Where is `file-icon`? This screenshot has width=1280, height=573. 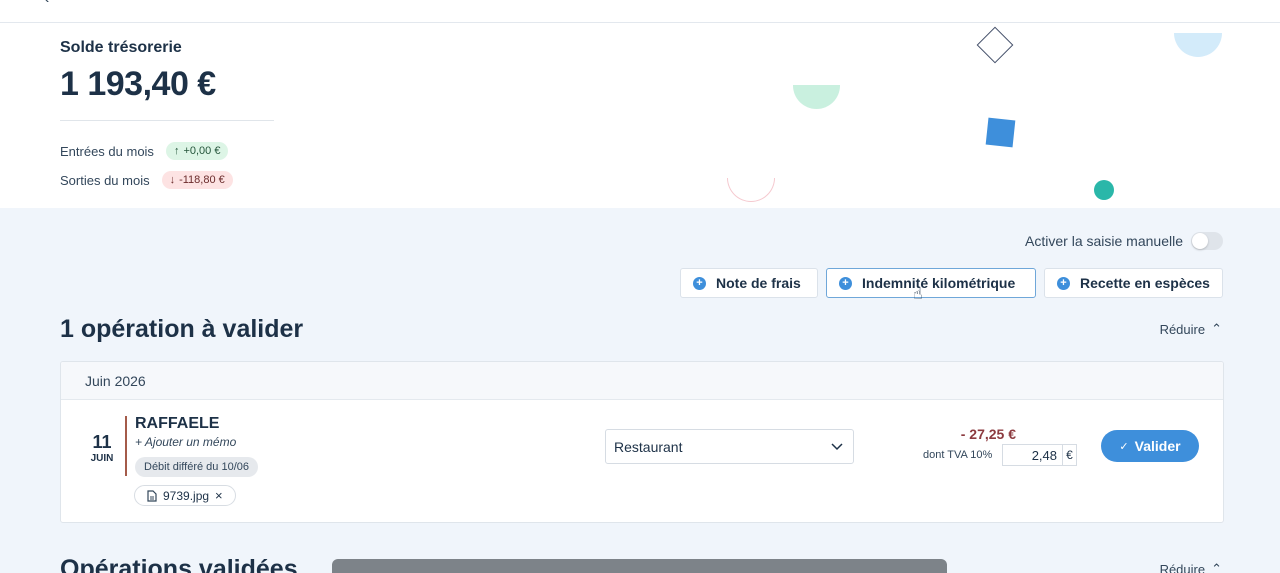
file-icon is located at coordinates (152, 495).